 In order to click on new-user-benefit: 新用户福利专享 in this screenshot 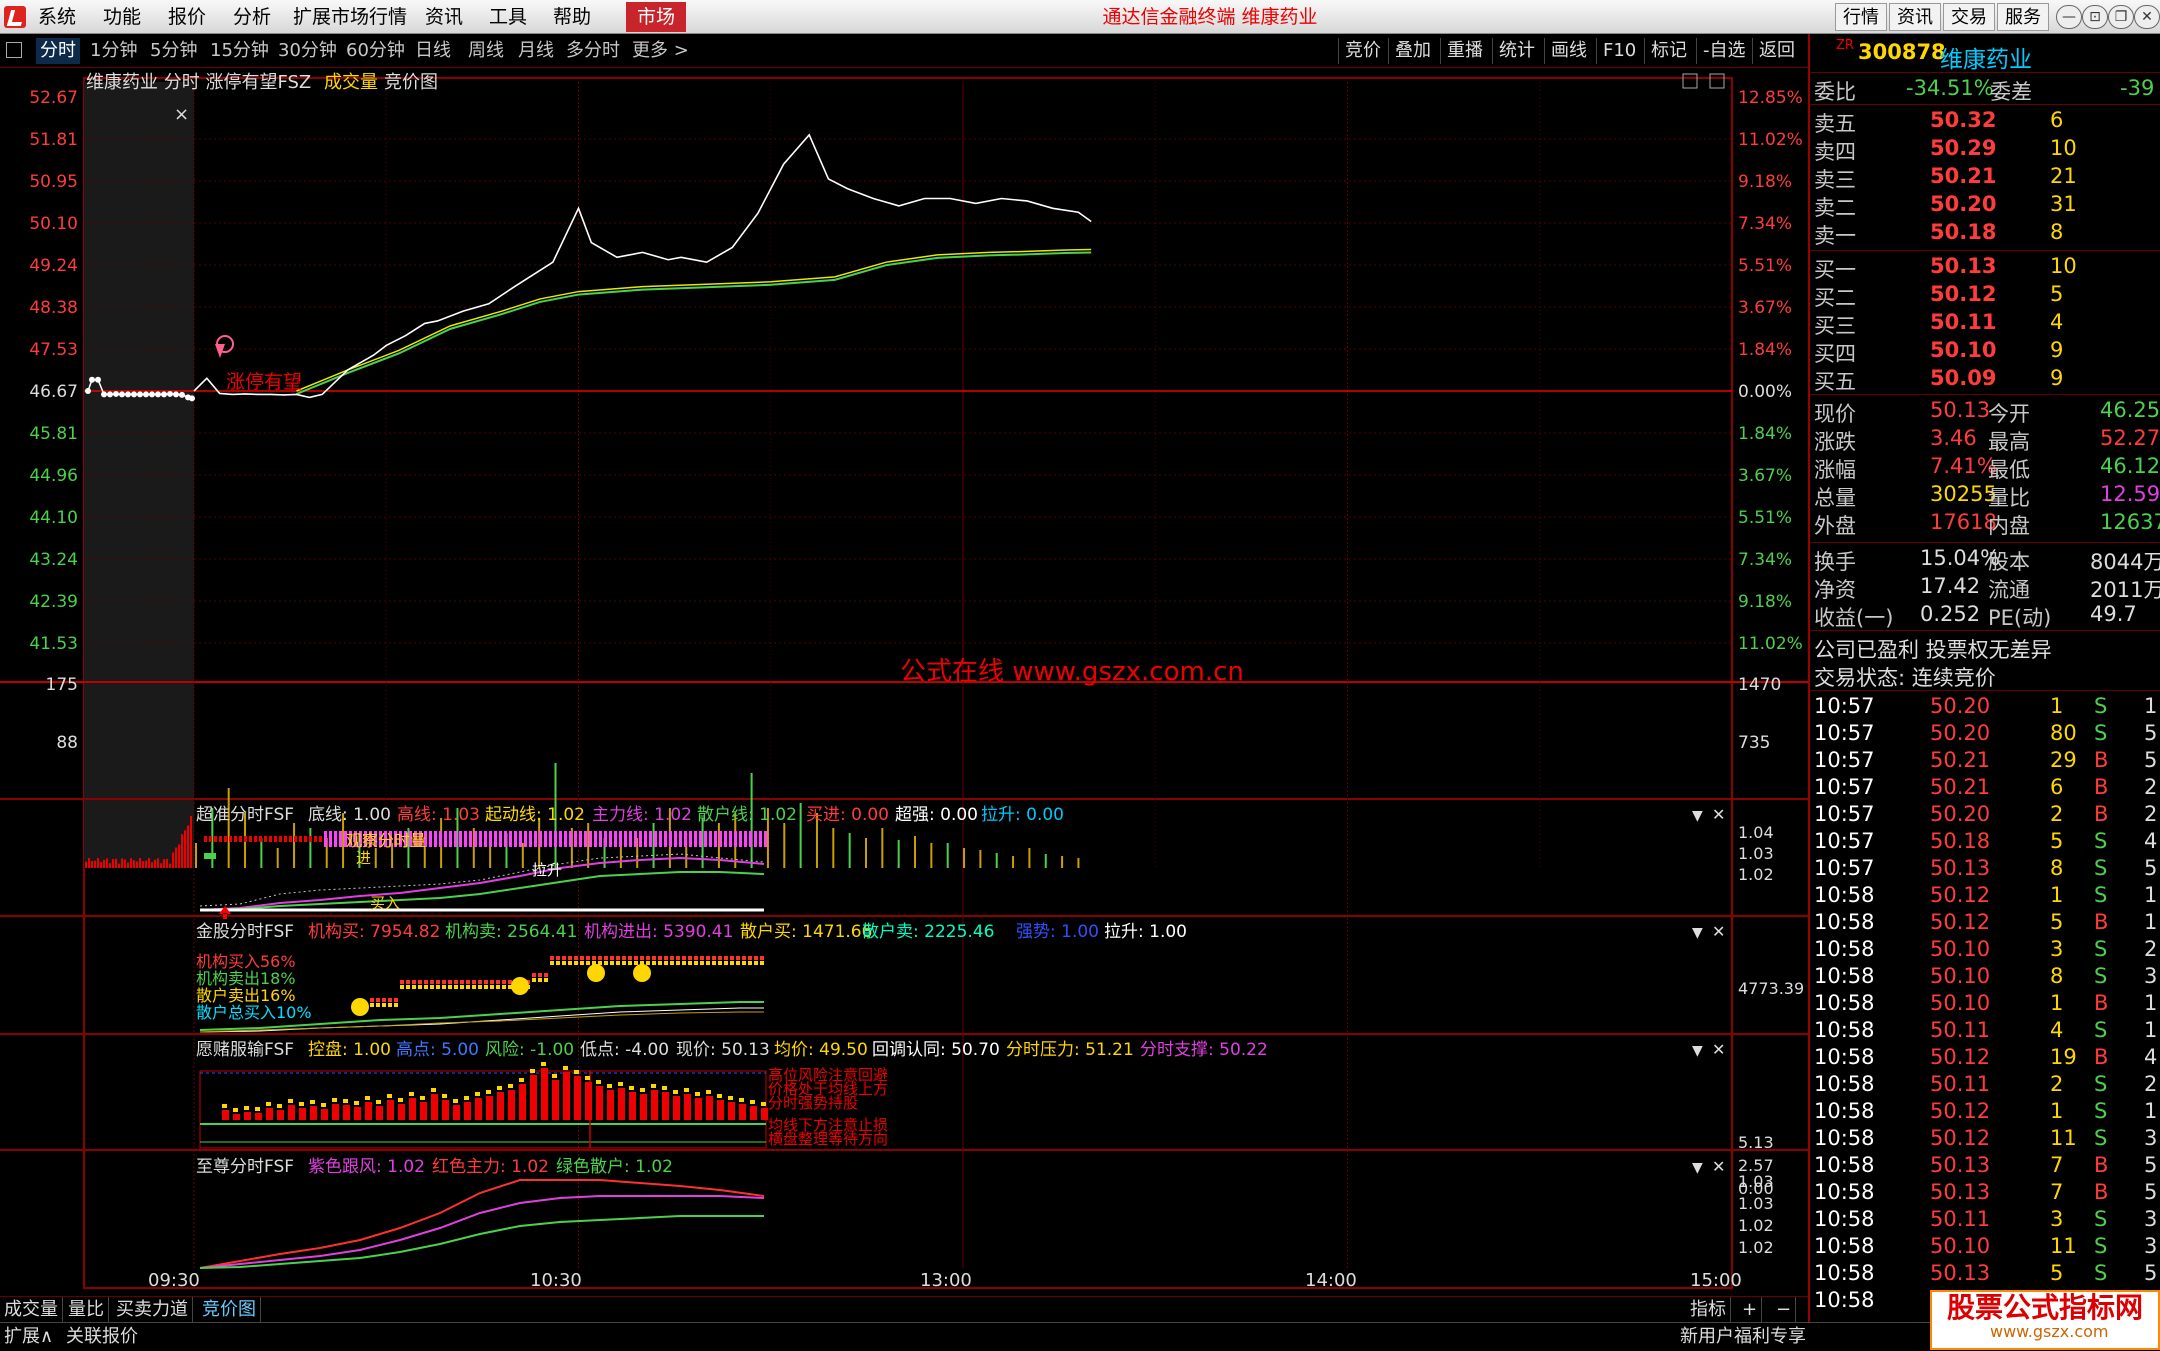, I will do `click(1743, 1337)`.